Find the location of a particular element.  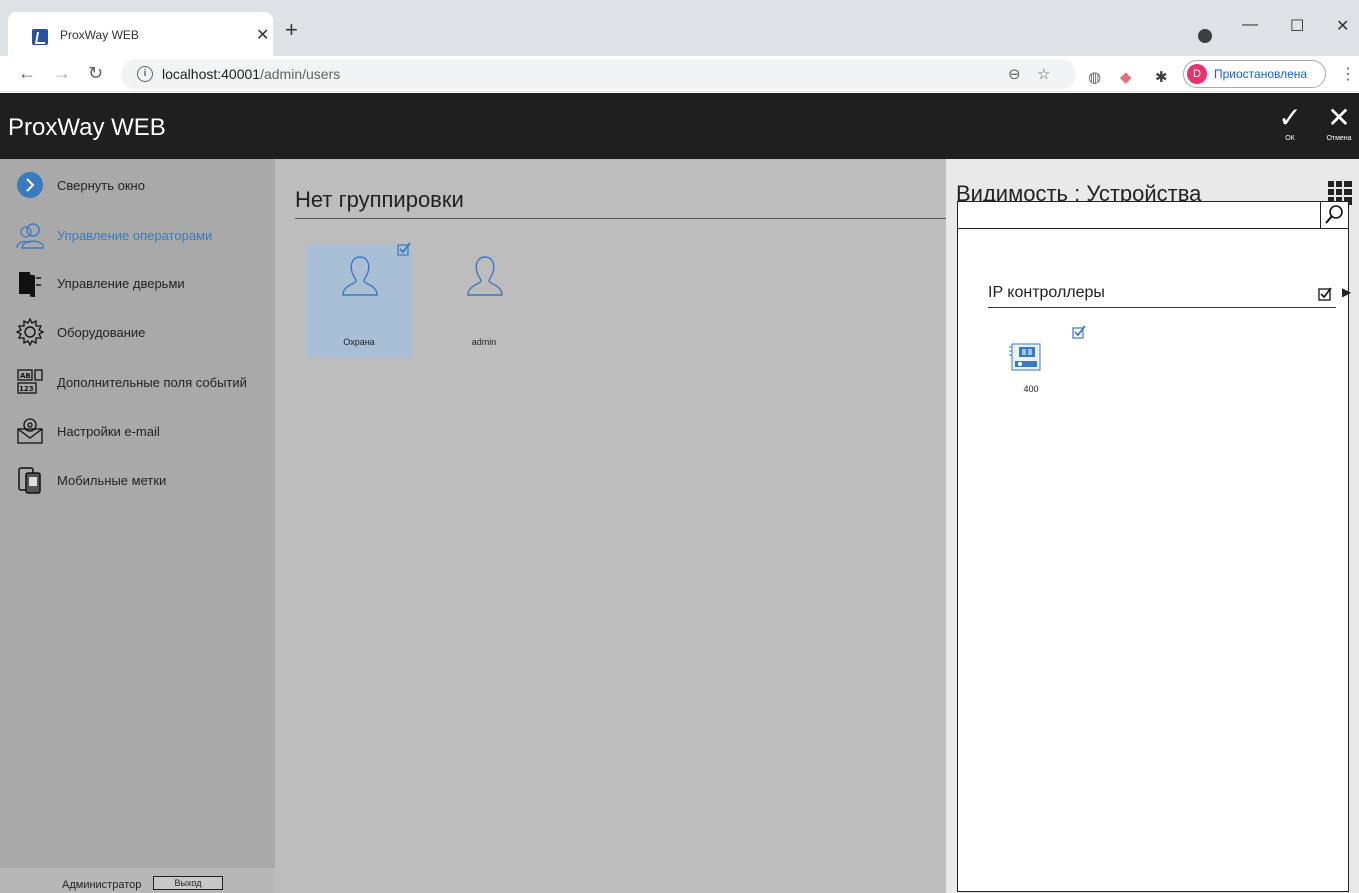

sidebar-footer: Администратор Выход is located at coordinates (137, 880).